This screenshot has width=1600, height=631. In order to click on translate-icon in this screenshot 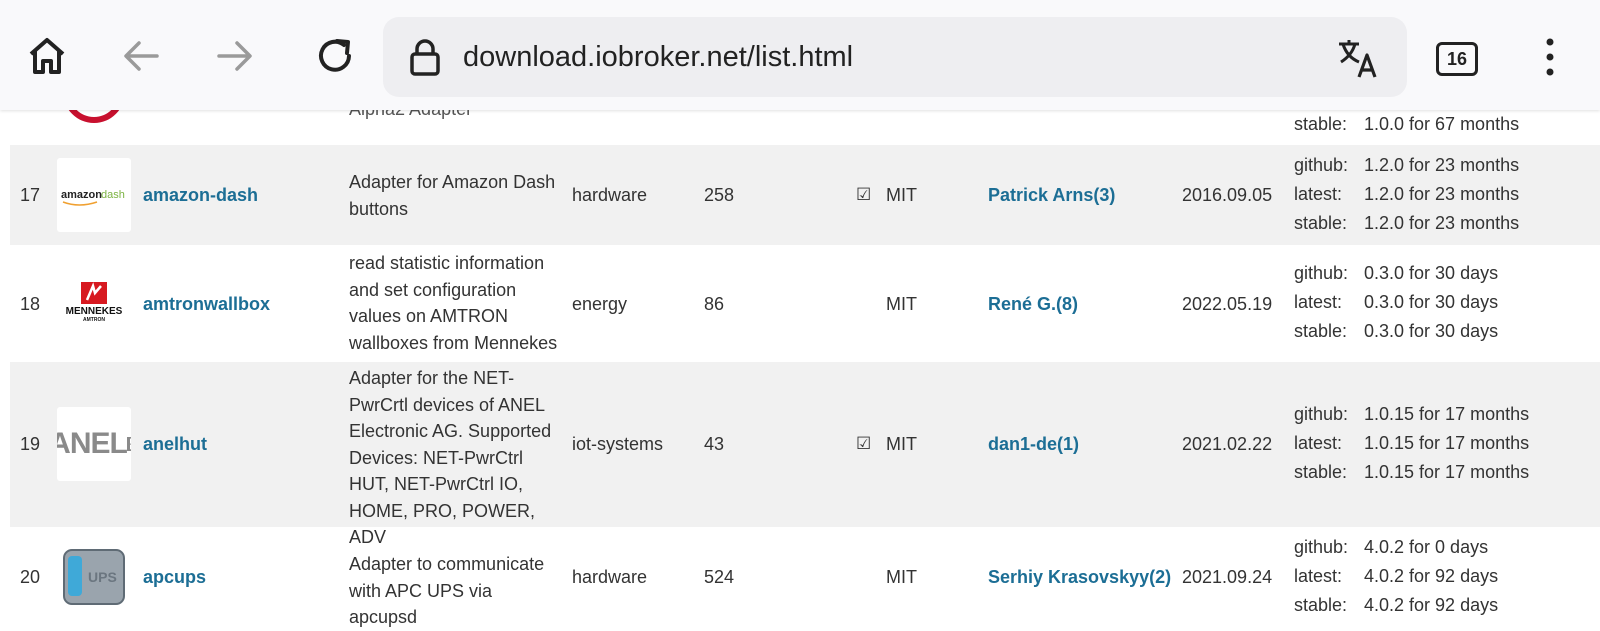, I will do `click(1358, 58)`.